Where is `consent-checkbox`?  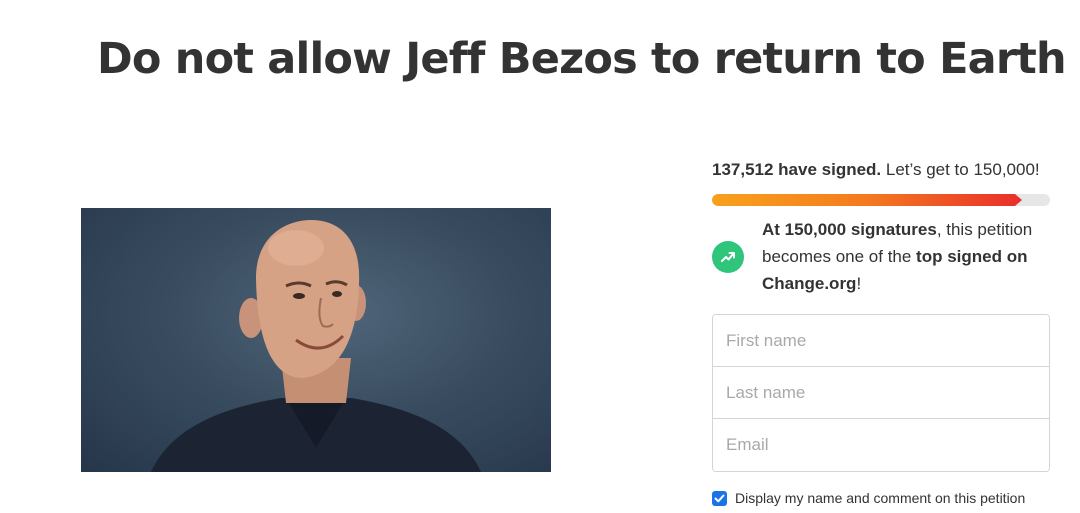 consent-checkbox is located at coordinates (719, 498).